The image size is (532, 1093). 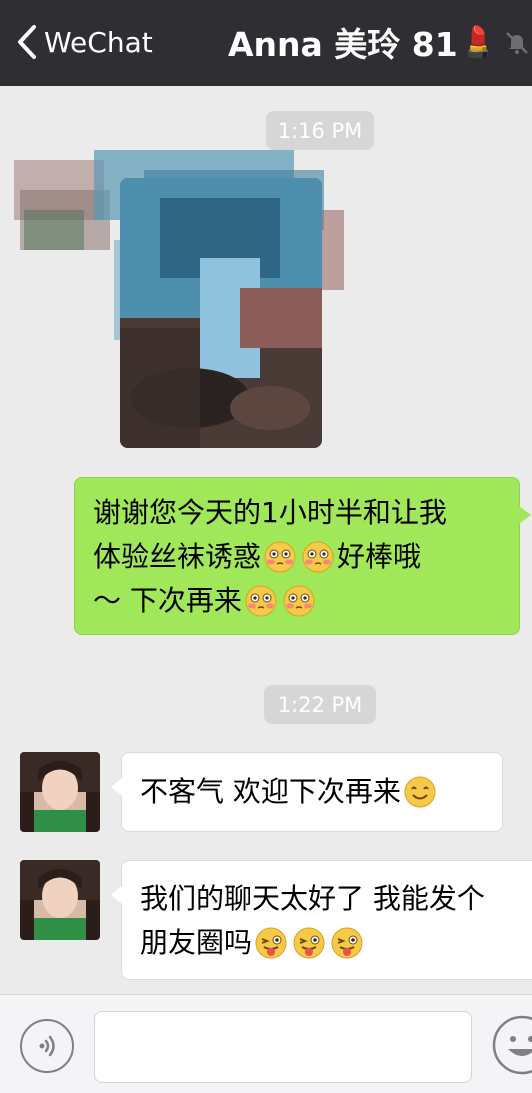 I want to click on chevron-left-icon, so click(x=27, y=42).